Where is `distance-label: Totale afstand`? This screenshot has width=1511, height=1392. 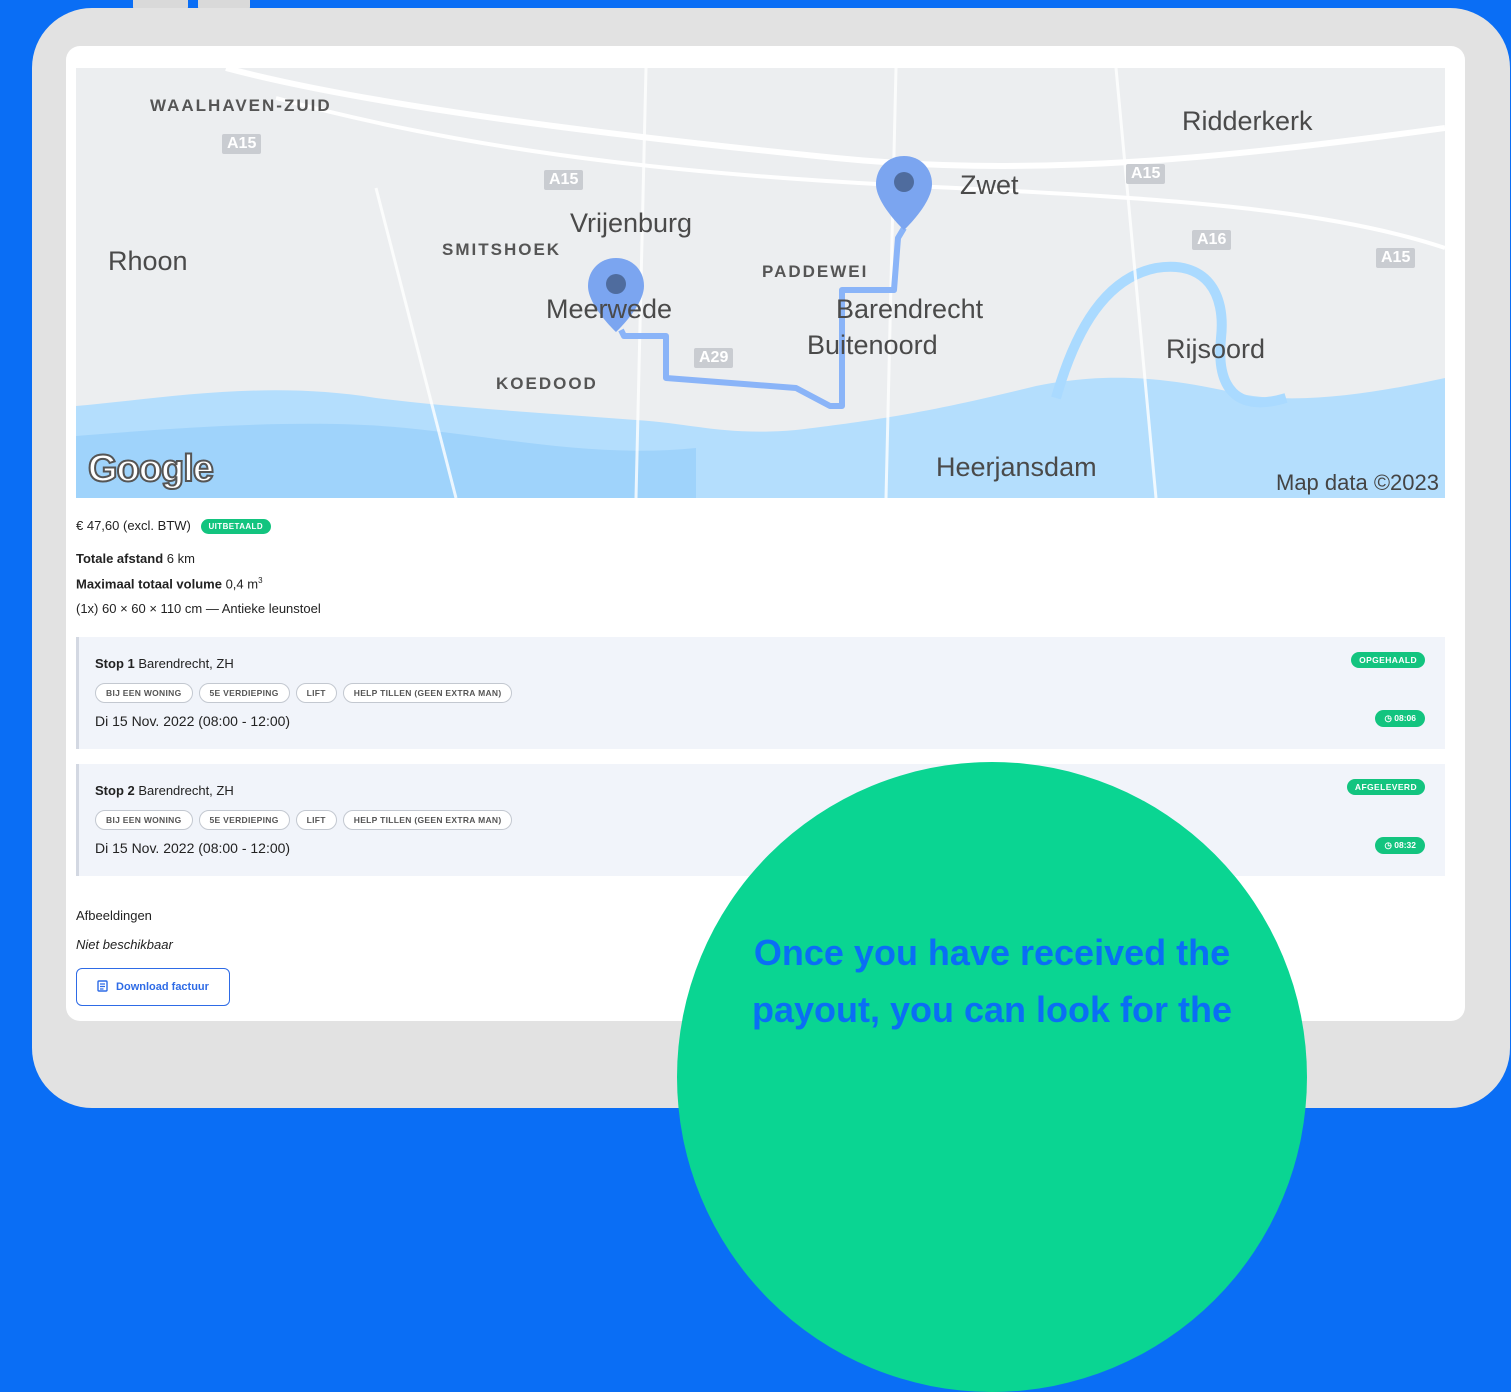
distance-label: Totale afstand is located at coordinates (120, 558).